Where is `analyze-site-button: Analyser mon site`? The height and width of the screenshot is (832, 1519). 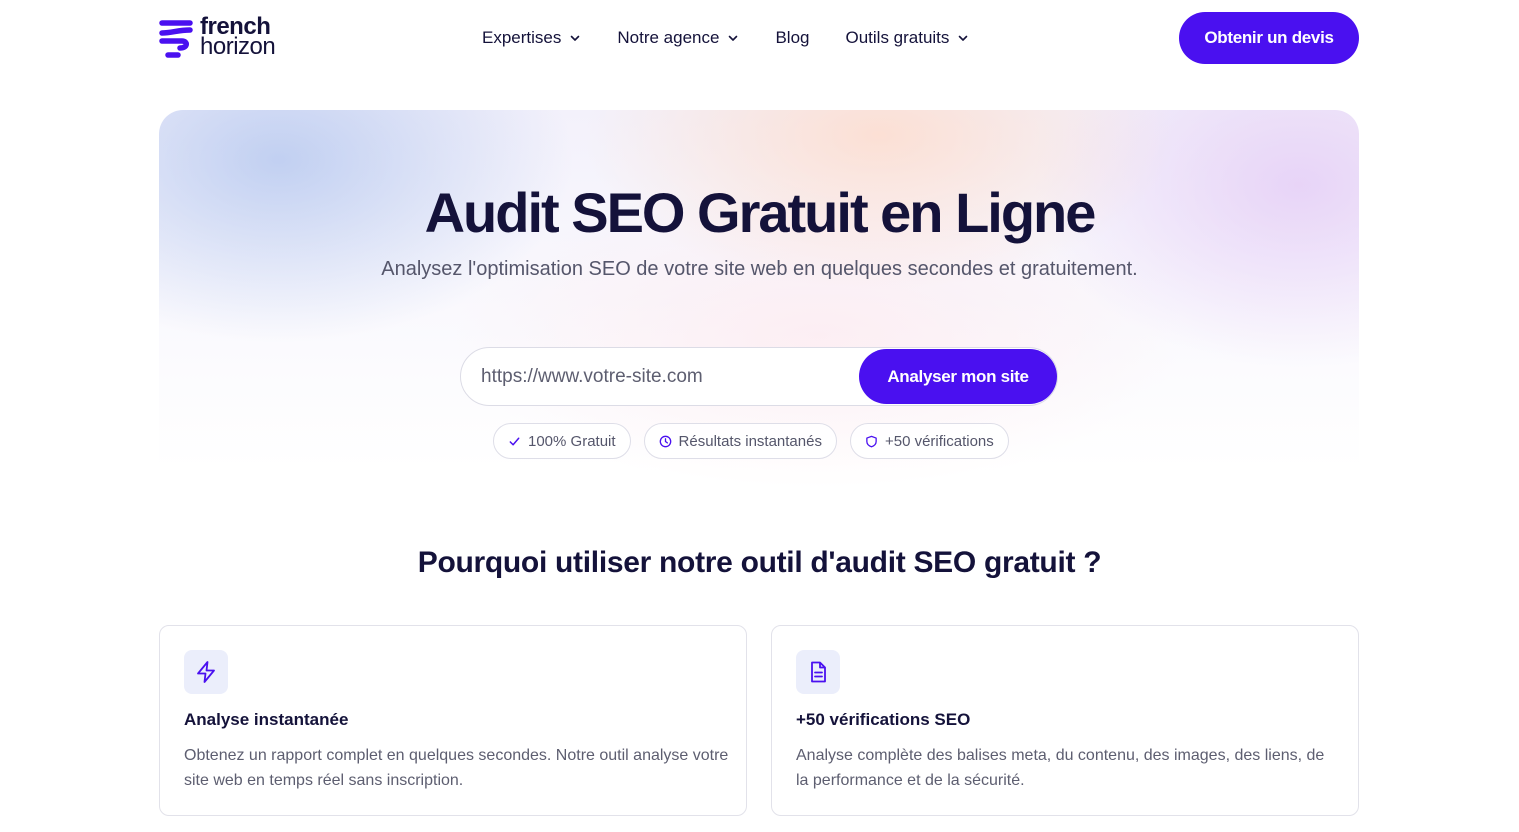
analyze-site-button: Analyser mon site is located at coordinates (958, 376).